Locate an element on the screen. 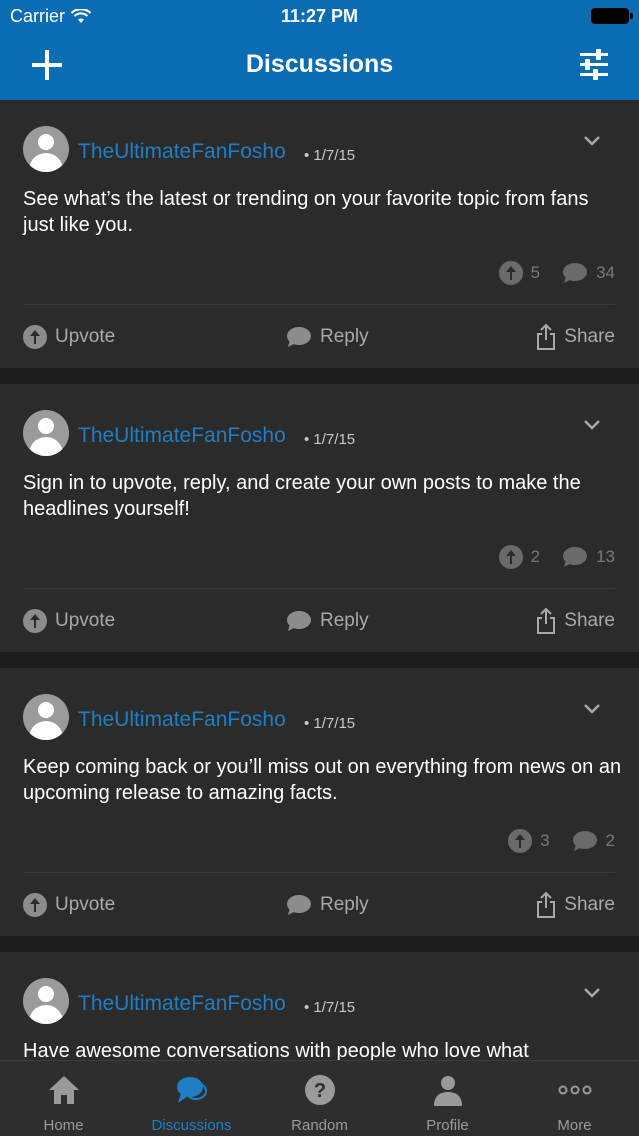 Image resolution: width=639 pixels, height=1136 pixels. discussions-icon is located at coordinates (192, 1090).